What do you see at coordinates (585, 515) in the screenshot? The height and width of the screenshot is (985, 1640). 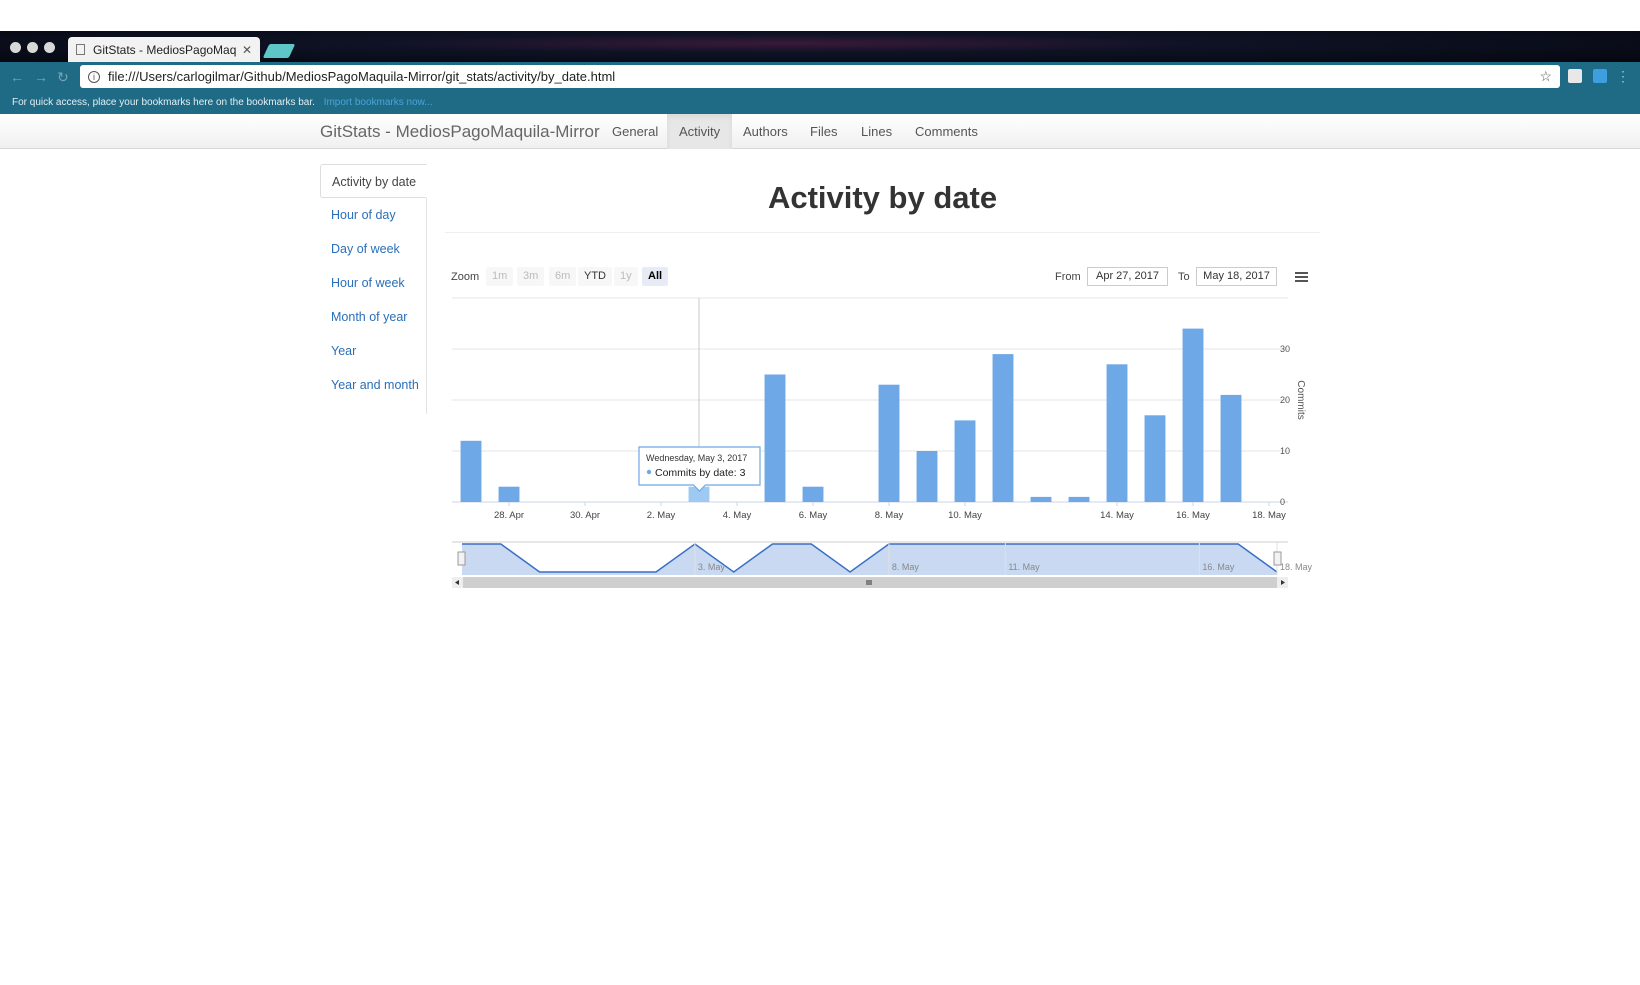 I see `x-tick-label: 30. Apr` at bounding box center [585, 515].